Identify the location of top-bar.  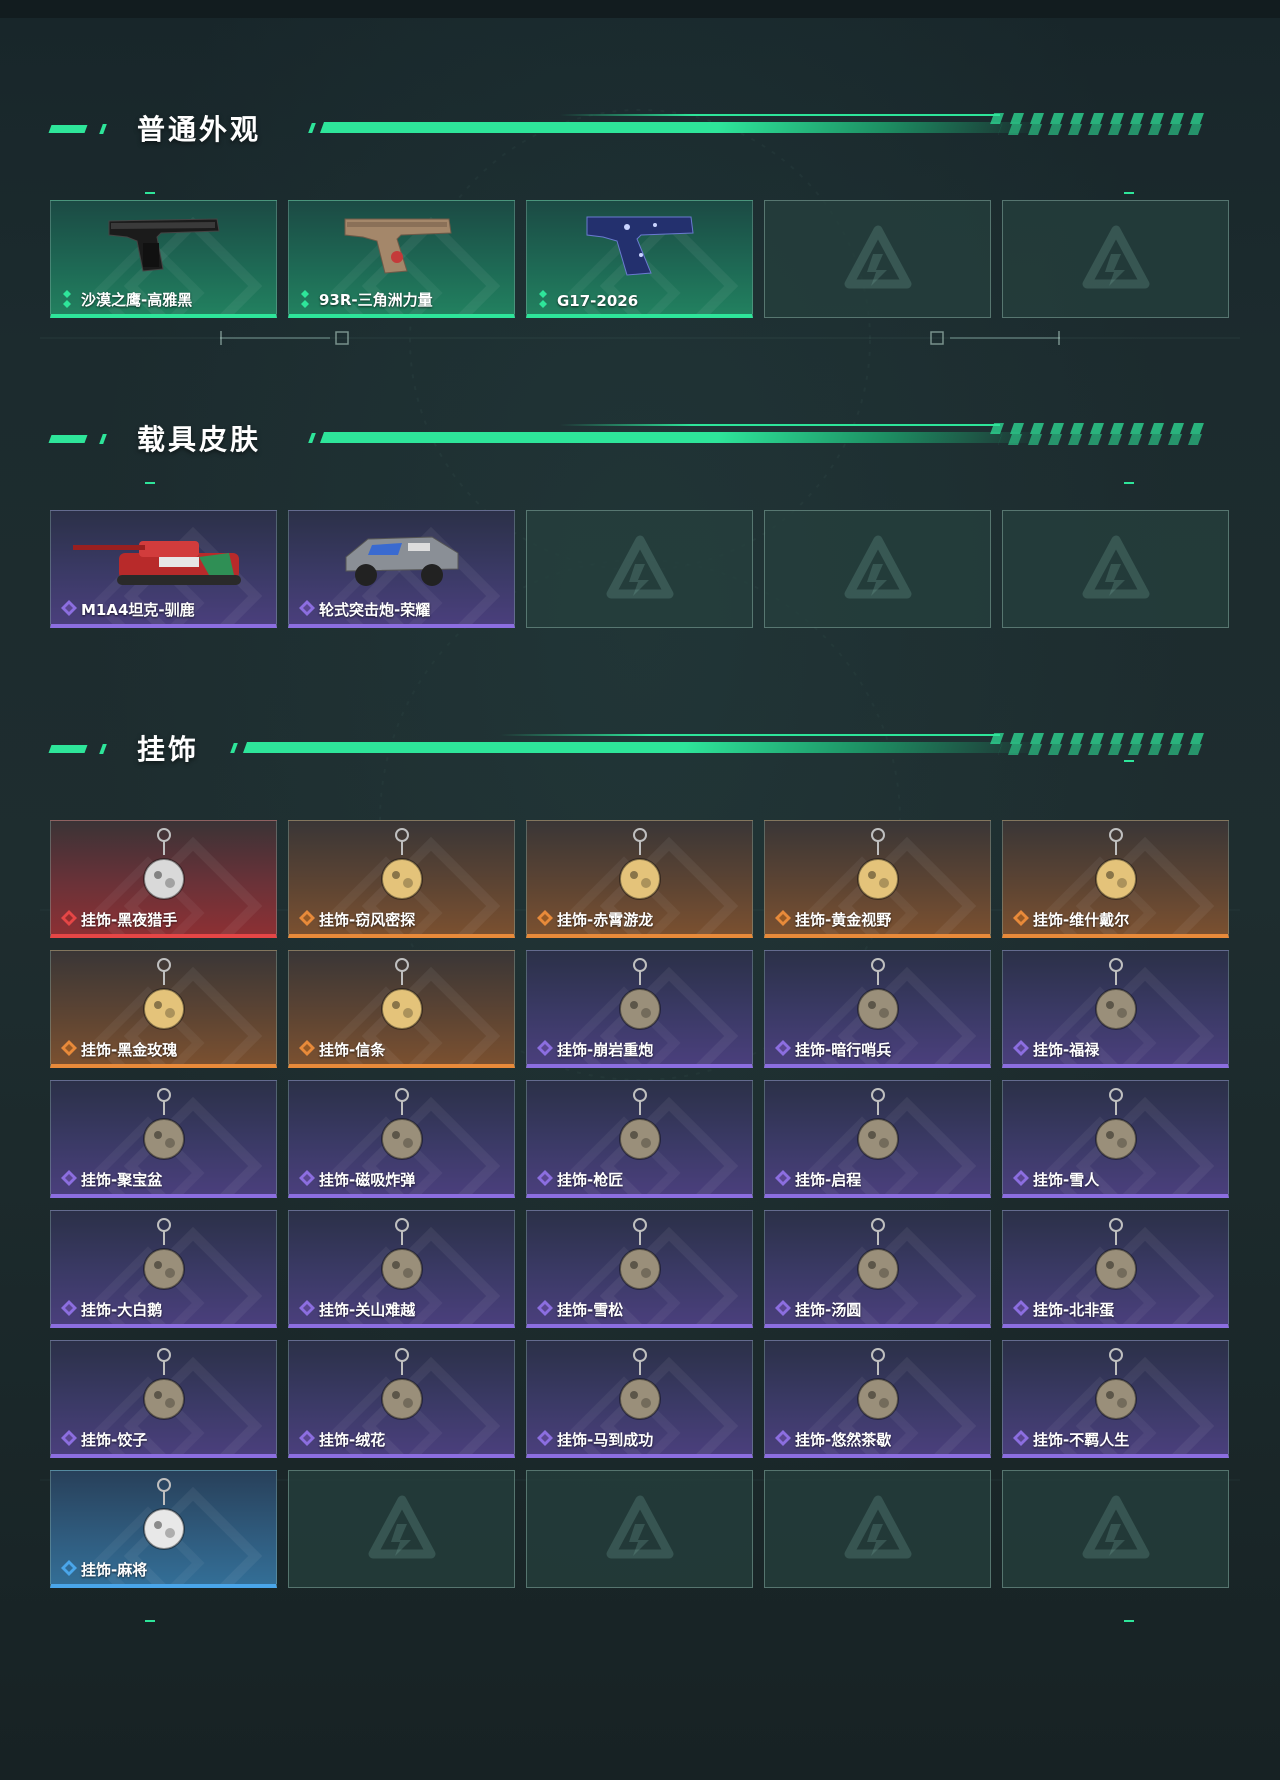
(640, 9).